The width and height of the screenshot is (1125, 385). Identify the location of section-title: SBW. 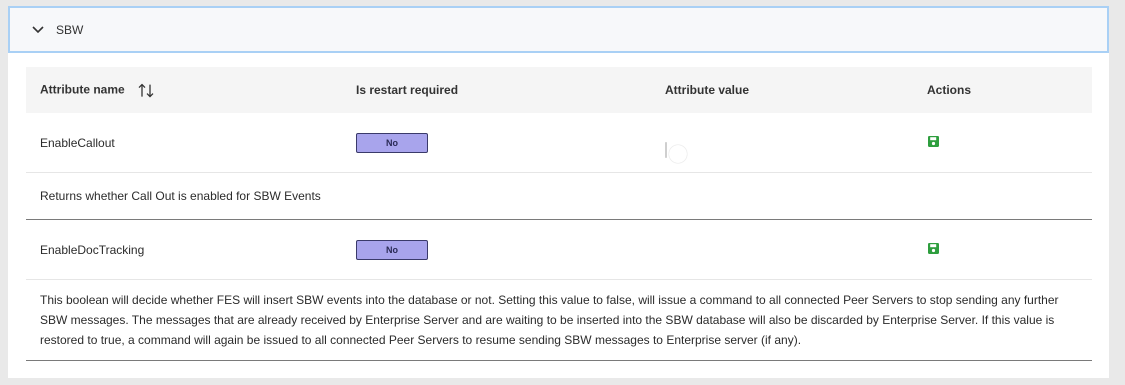
(70, 29).